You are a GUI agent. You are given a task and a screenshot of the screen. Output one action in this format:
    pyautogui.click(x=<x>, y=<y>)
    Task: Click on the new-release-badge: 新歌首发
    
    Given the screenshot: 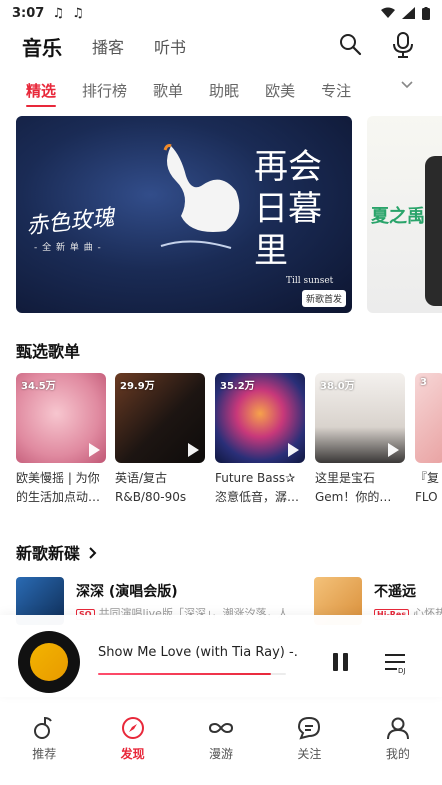 What is the action you would take?
    pyautogui.click(x=323, y=298)
    